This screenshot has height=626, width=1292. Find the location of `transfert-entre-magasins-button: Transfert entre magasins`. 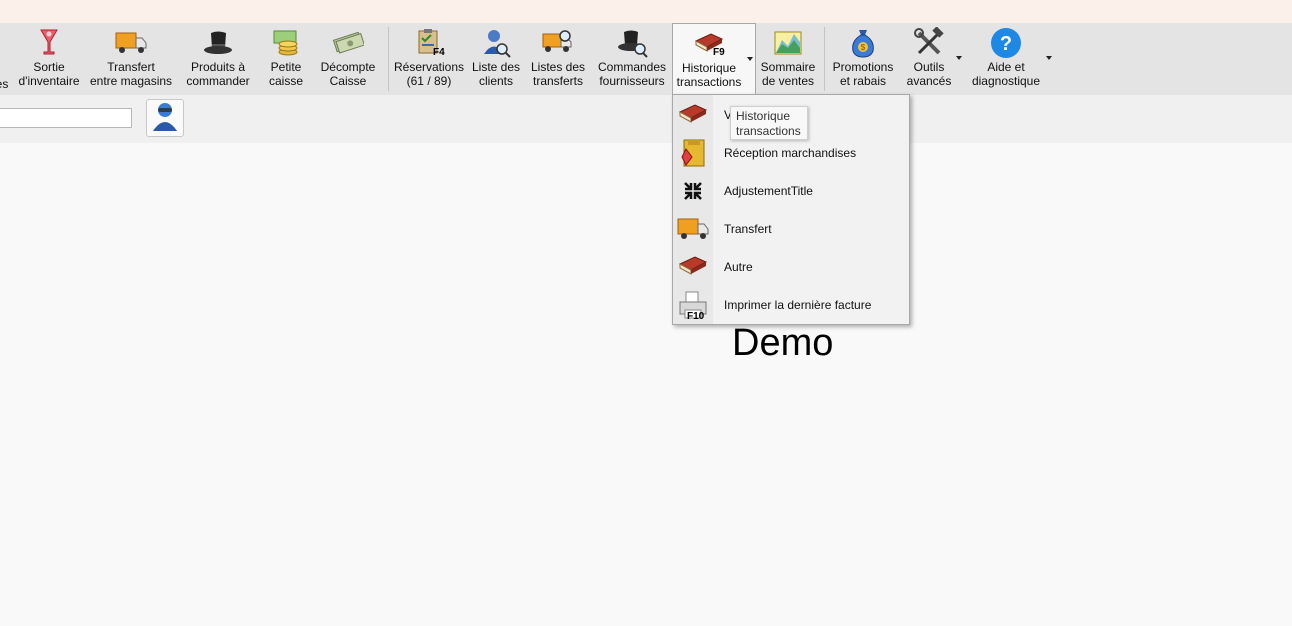

transfert-entre-magasins-button: Transfert entre magasins is located at coordinates (131, 59).